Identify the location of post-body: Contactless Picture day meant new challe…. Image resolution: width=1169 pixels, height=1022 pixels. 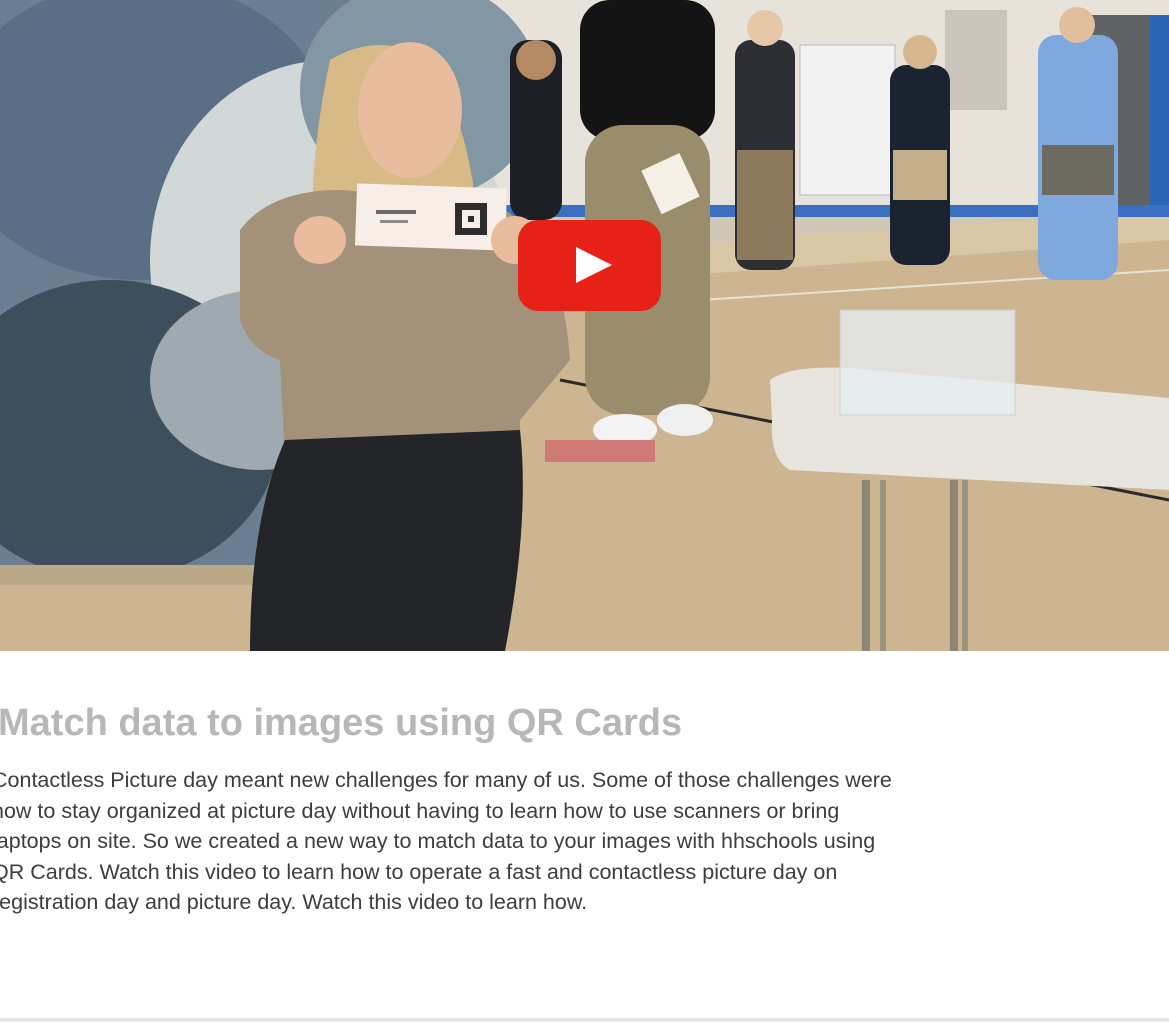
(584, 841).